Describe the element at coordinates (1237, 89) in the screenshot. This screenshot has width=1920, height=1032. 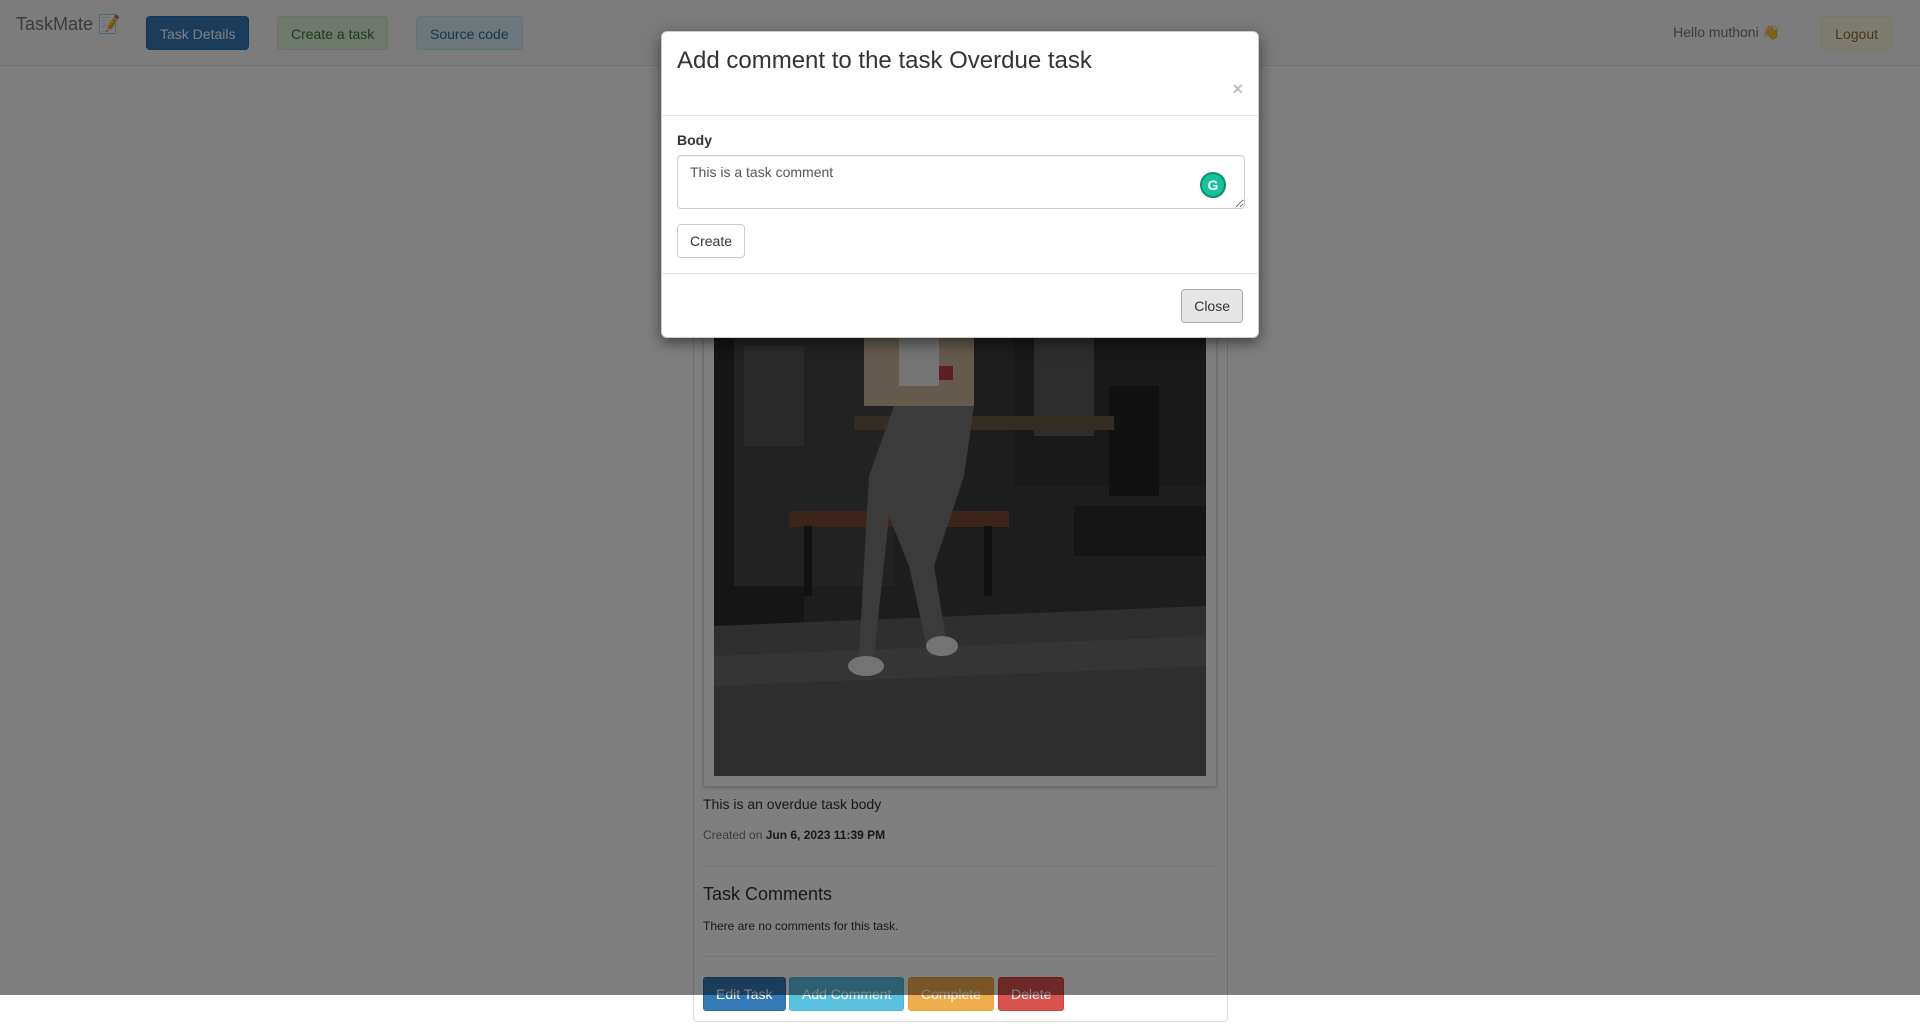
I see `close-icon: ×` at that location.